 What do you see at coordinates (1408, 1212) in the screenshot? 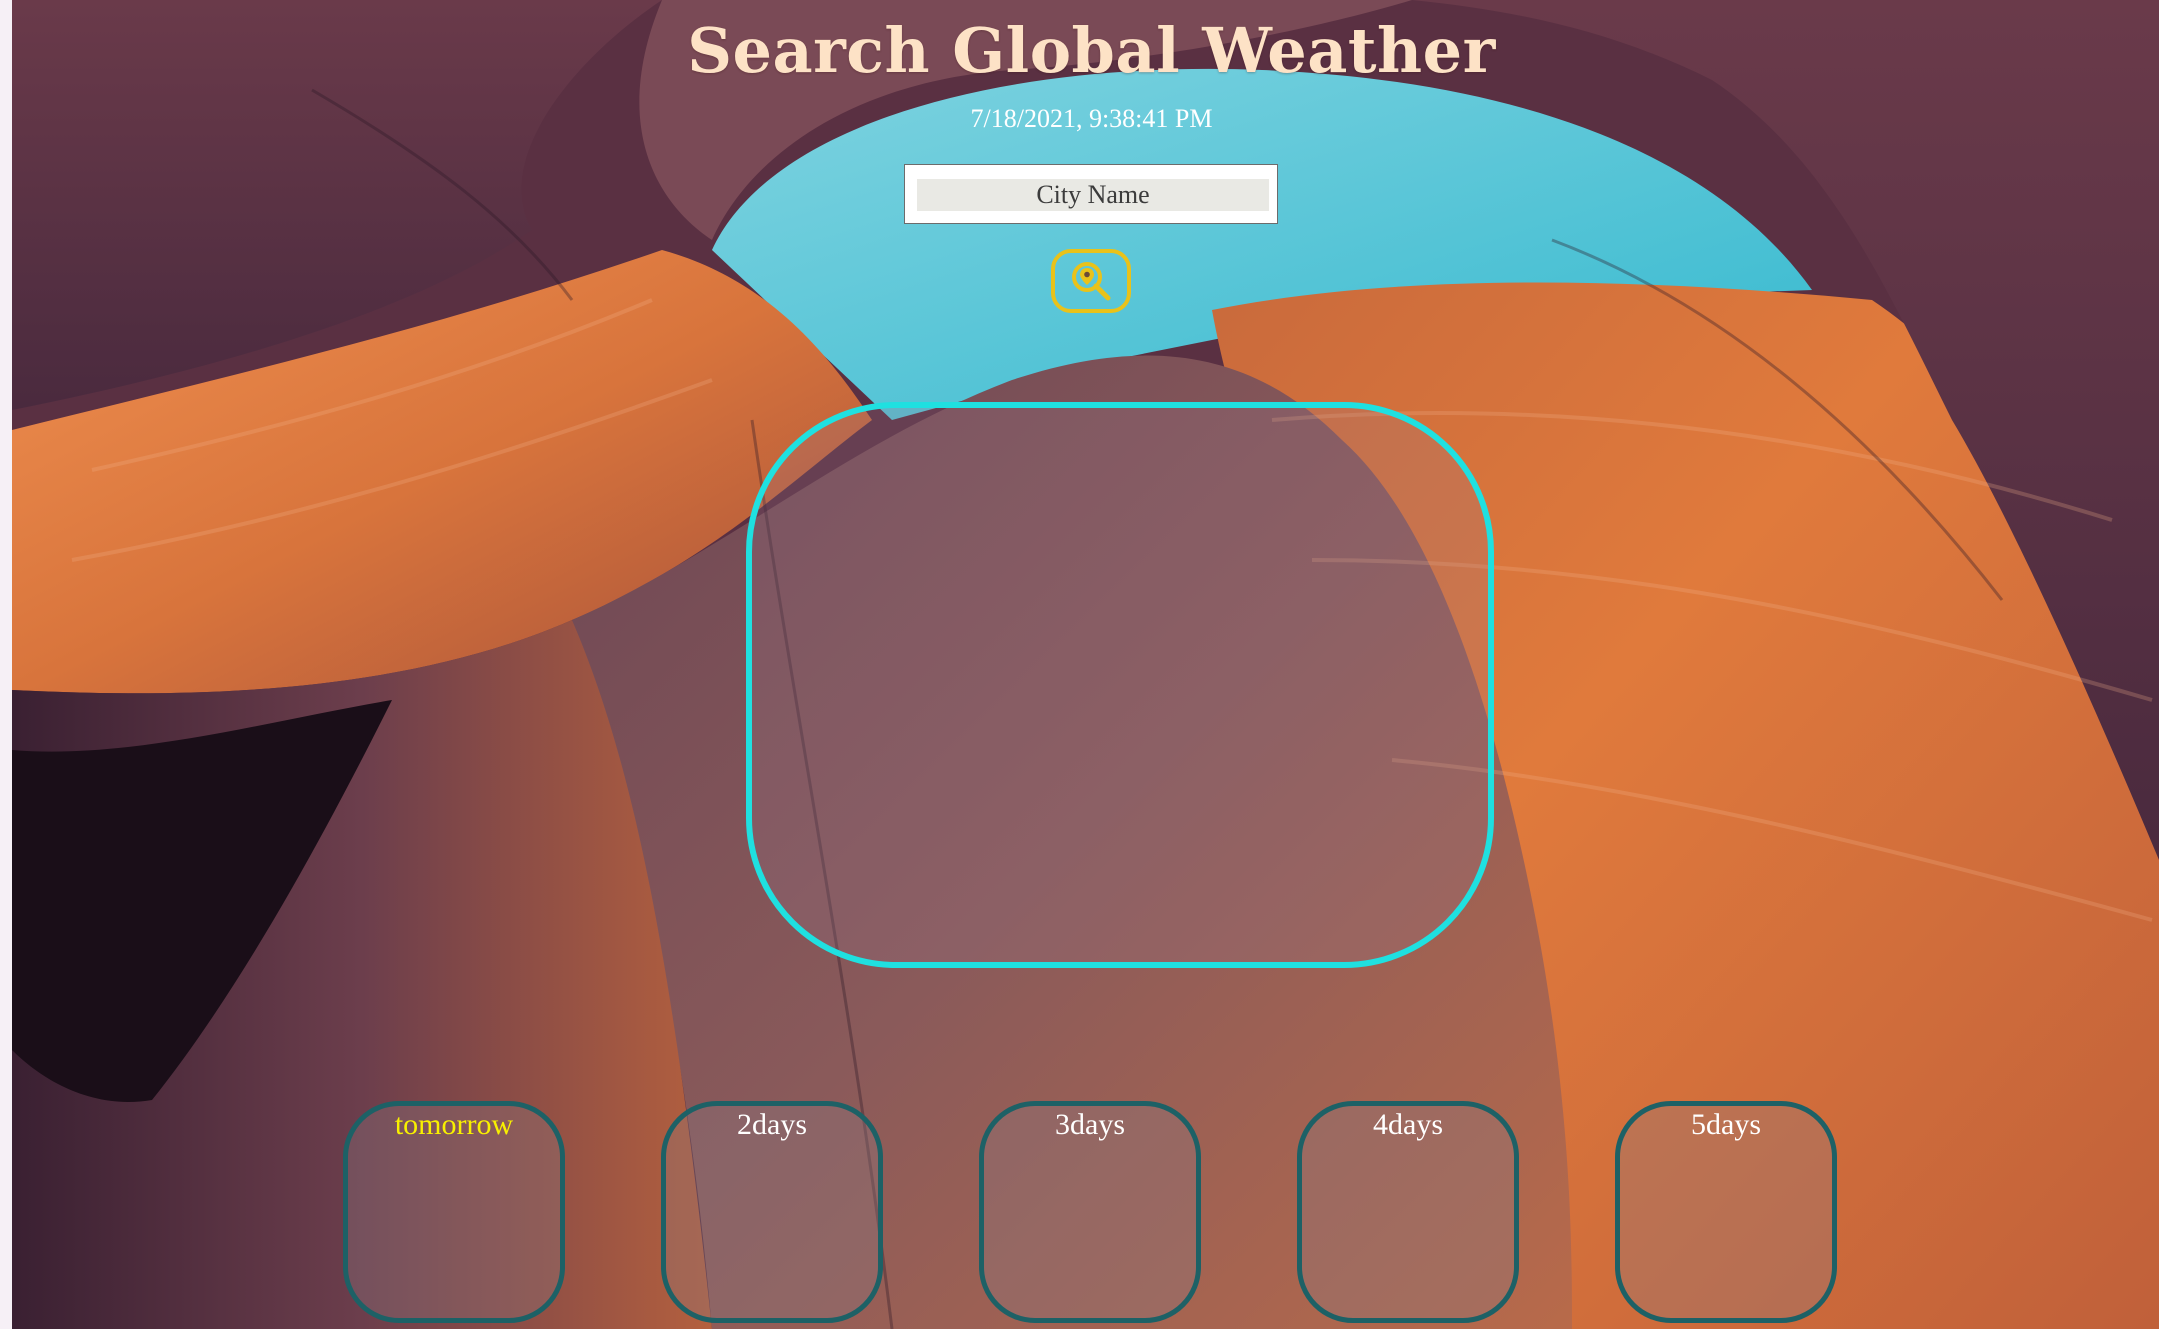
I see `forecast-card-4days: 4days` at bounding box center [1408, 1212].